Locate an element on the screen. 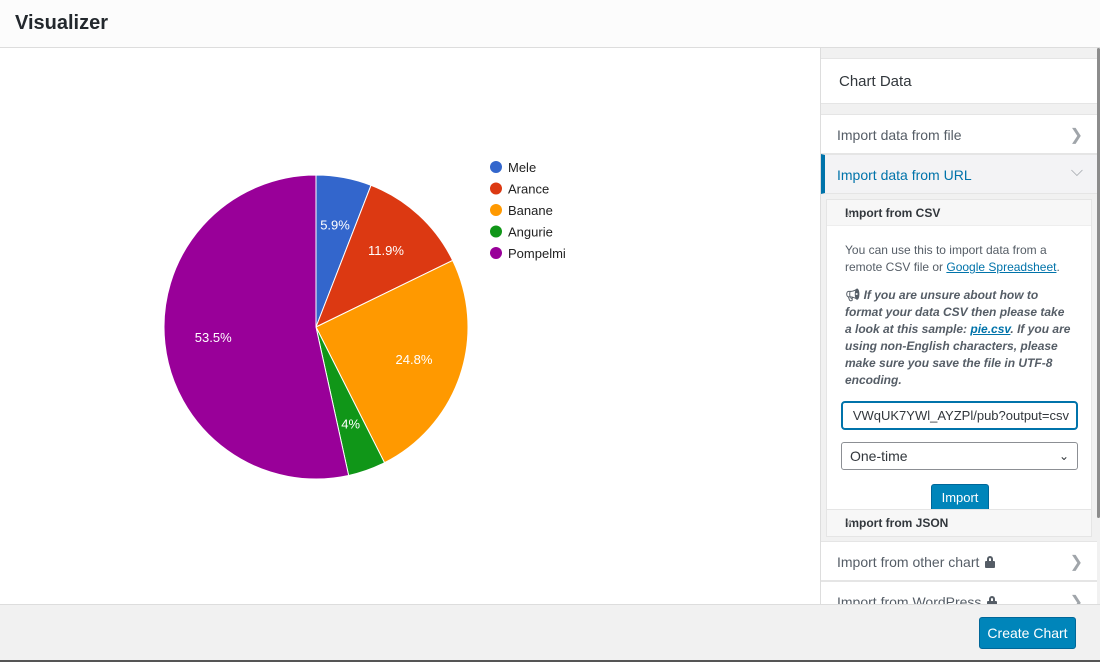 The height and width of the screenshot is (662, 1100). legend-label-pompelmi: Pompelmi is located at coordinates (537, 253).